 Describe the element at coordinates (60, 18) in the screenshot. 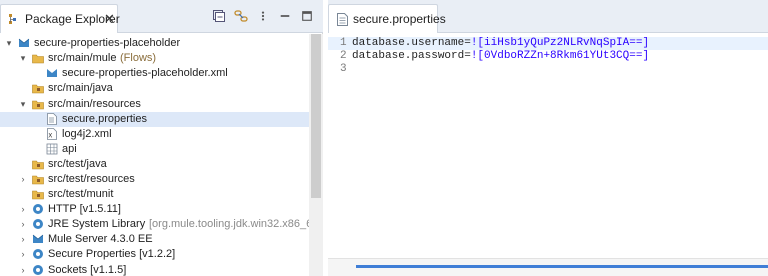

I see `tab-package-explorer: Package Explorer ✕` at that location.